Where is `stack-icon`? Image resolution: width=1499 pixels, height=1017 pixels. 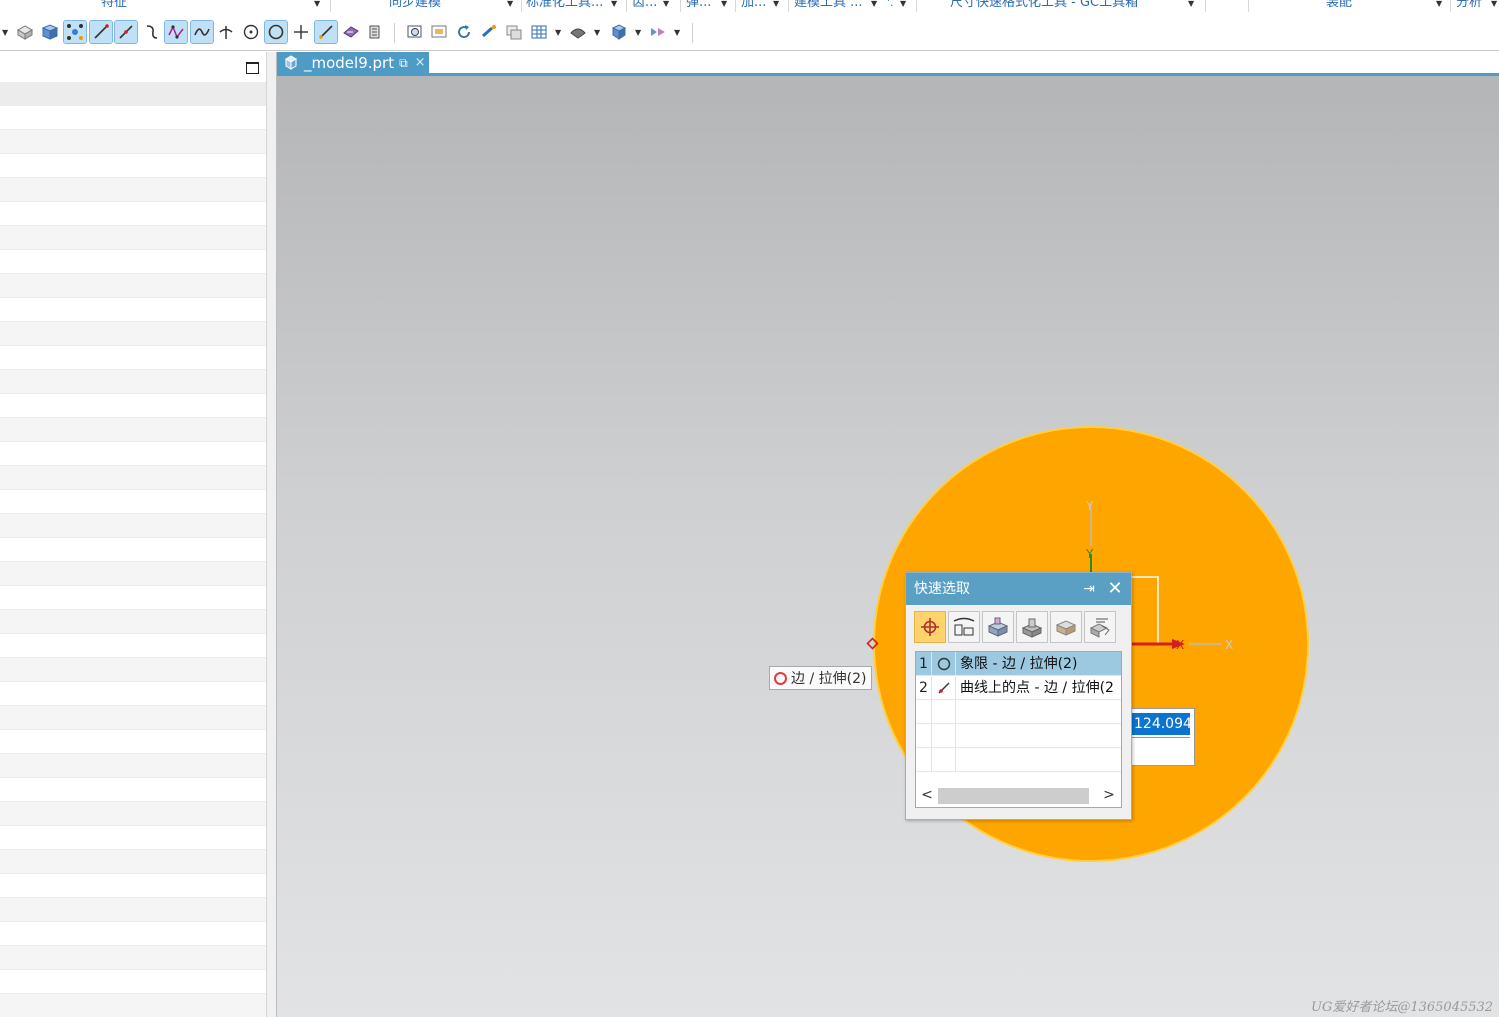
stack-icon is located at coordinates (375, 32).